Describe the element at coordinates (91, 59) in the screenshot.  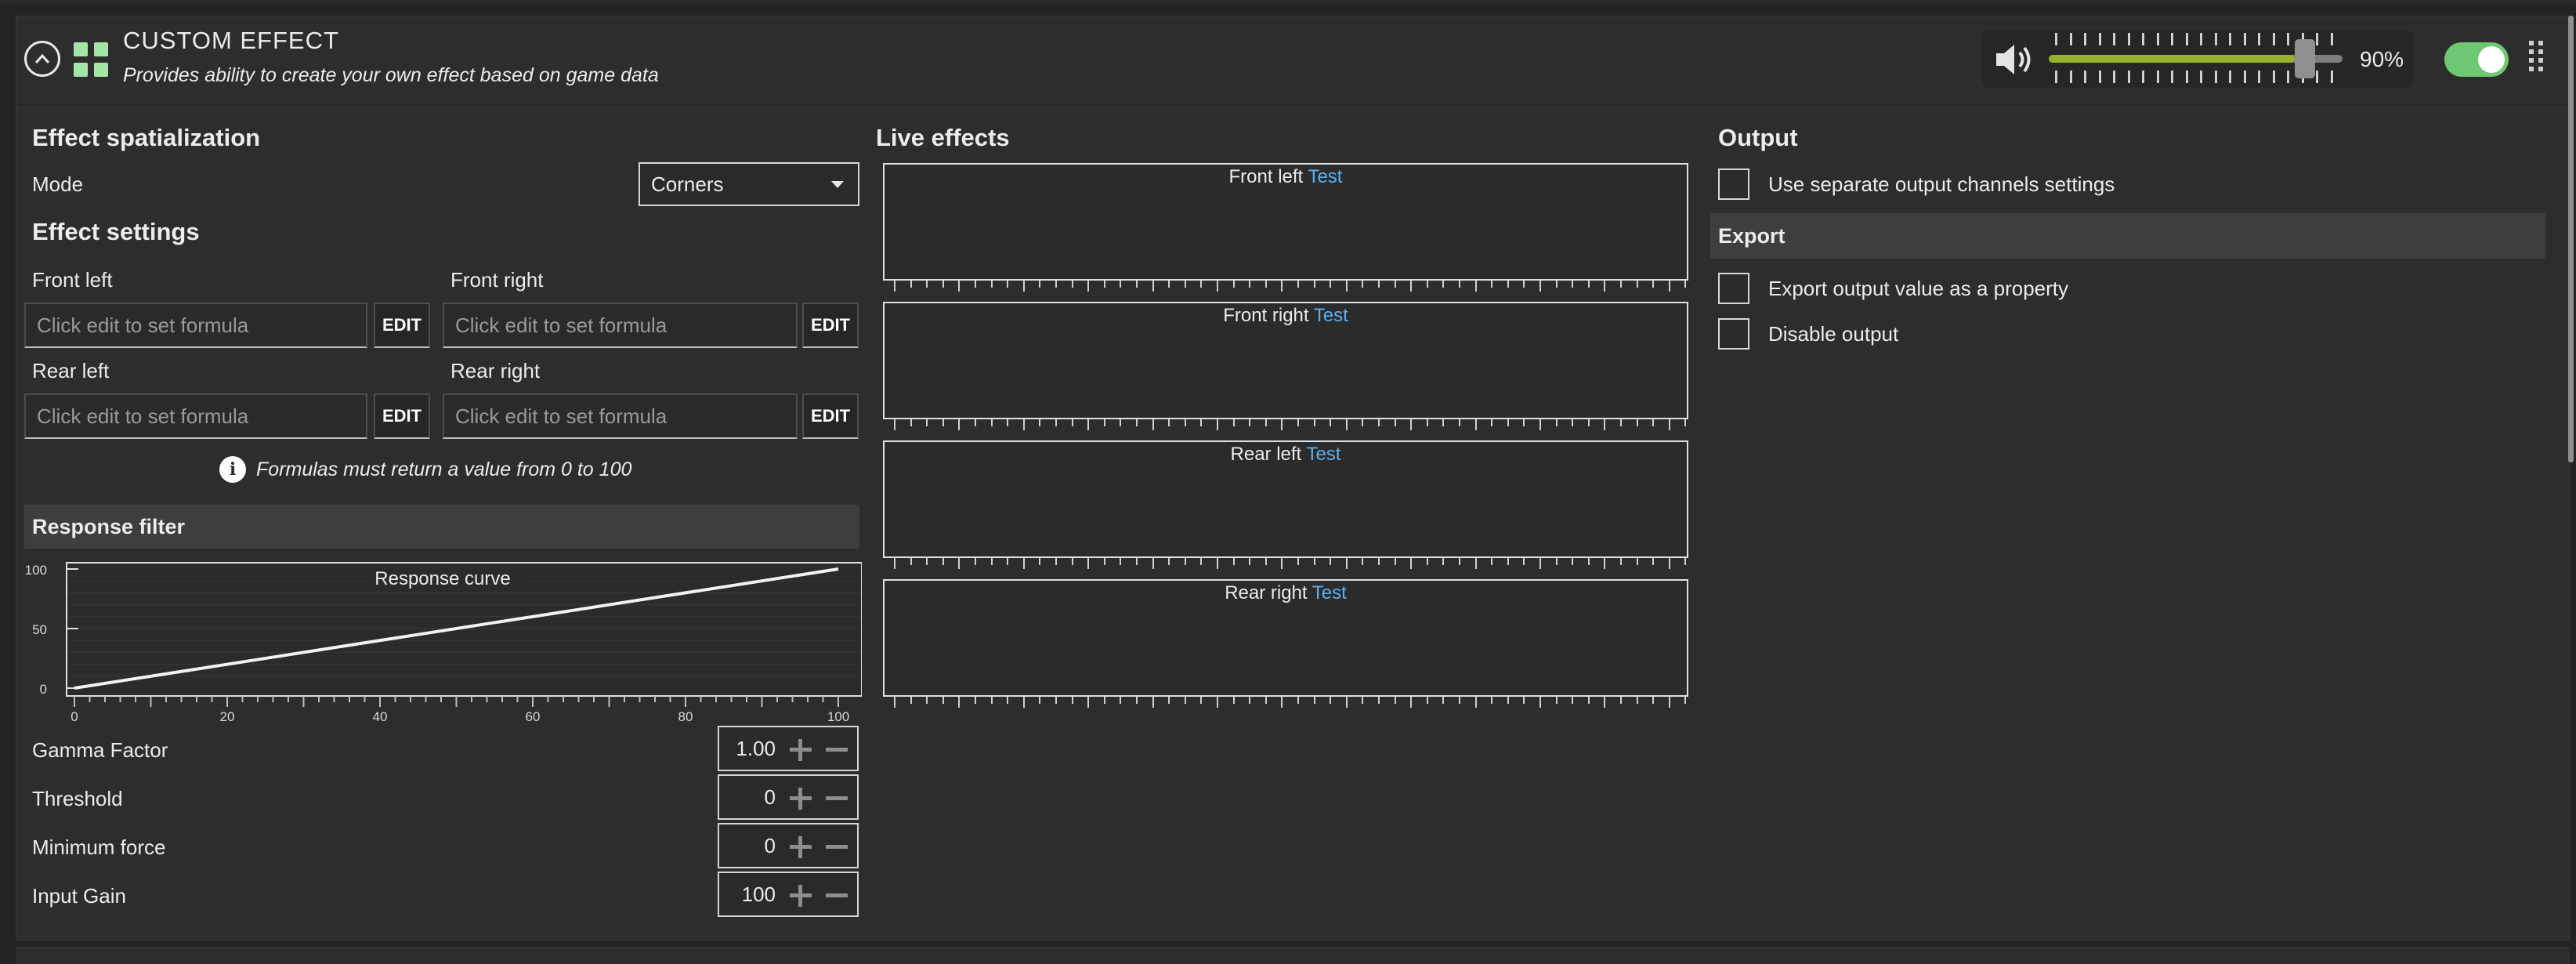
I see `grid-icon` at that location.